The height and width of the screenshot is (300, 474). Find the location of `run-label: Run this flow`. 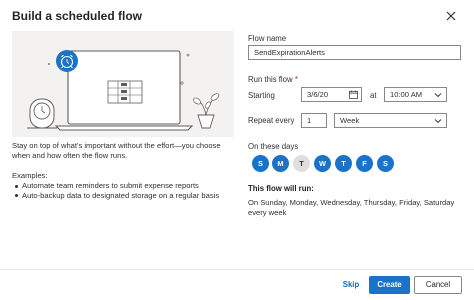

run-label: Run this flow is located at coordinates (270, 79).